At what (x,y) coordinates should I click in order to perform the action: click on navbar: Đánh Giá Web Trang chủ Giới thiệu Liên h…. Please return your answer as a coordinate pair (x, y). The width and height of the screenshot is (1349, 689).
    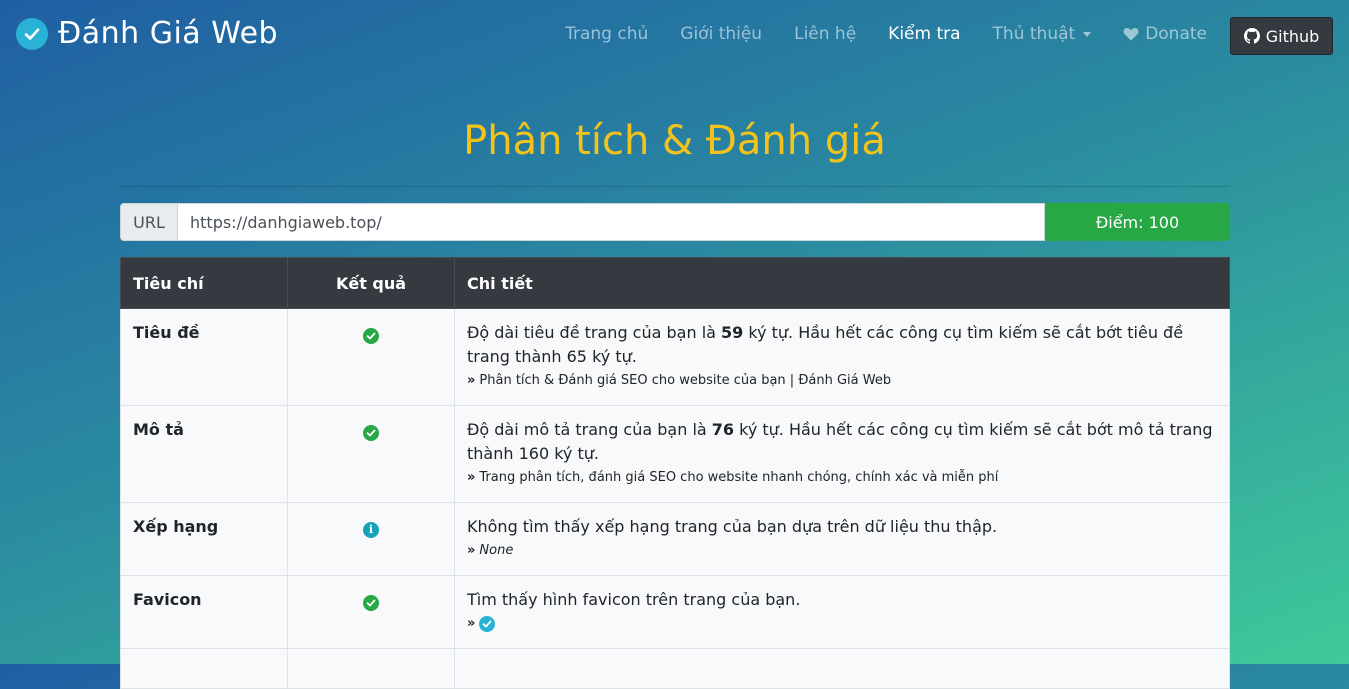
    Looking at the image, I should click on (674, 36).